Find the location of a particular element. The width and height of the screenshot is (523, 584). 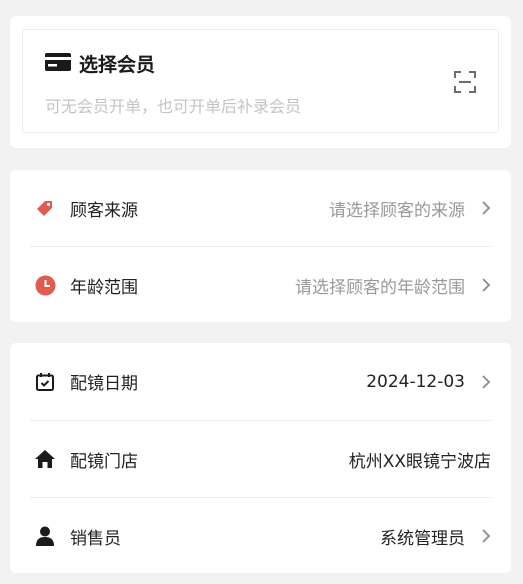

user-icon is located at coordinates (45, 536).